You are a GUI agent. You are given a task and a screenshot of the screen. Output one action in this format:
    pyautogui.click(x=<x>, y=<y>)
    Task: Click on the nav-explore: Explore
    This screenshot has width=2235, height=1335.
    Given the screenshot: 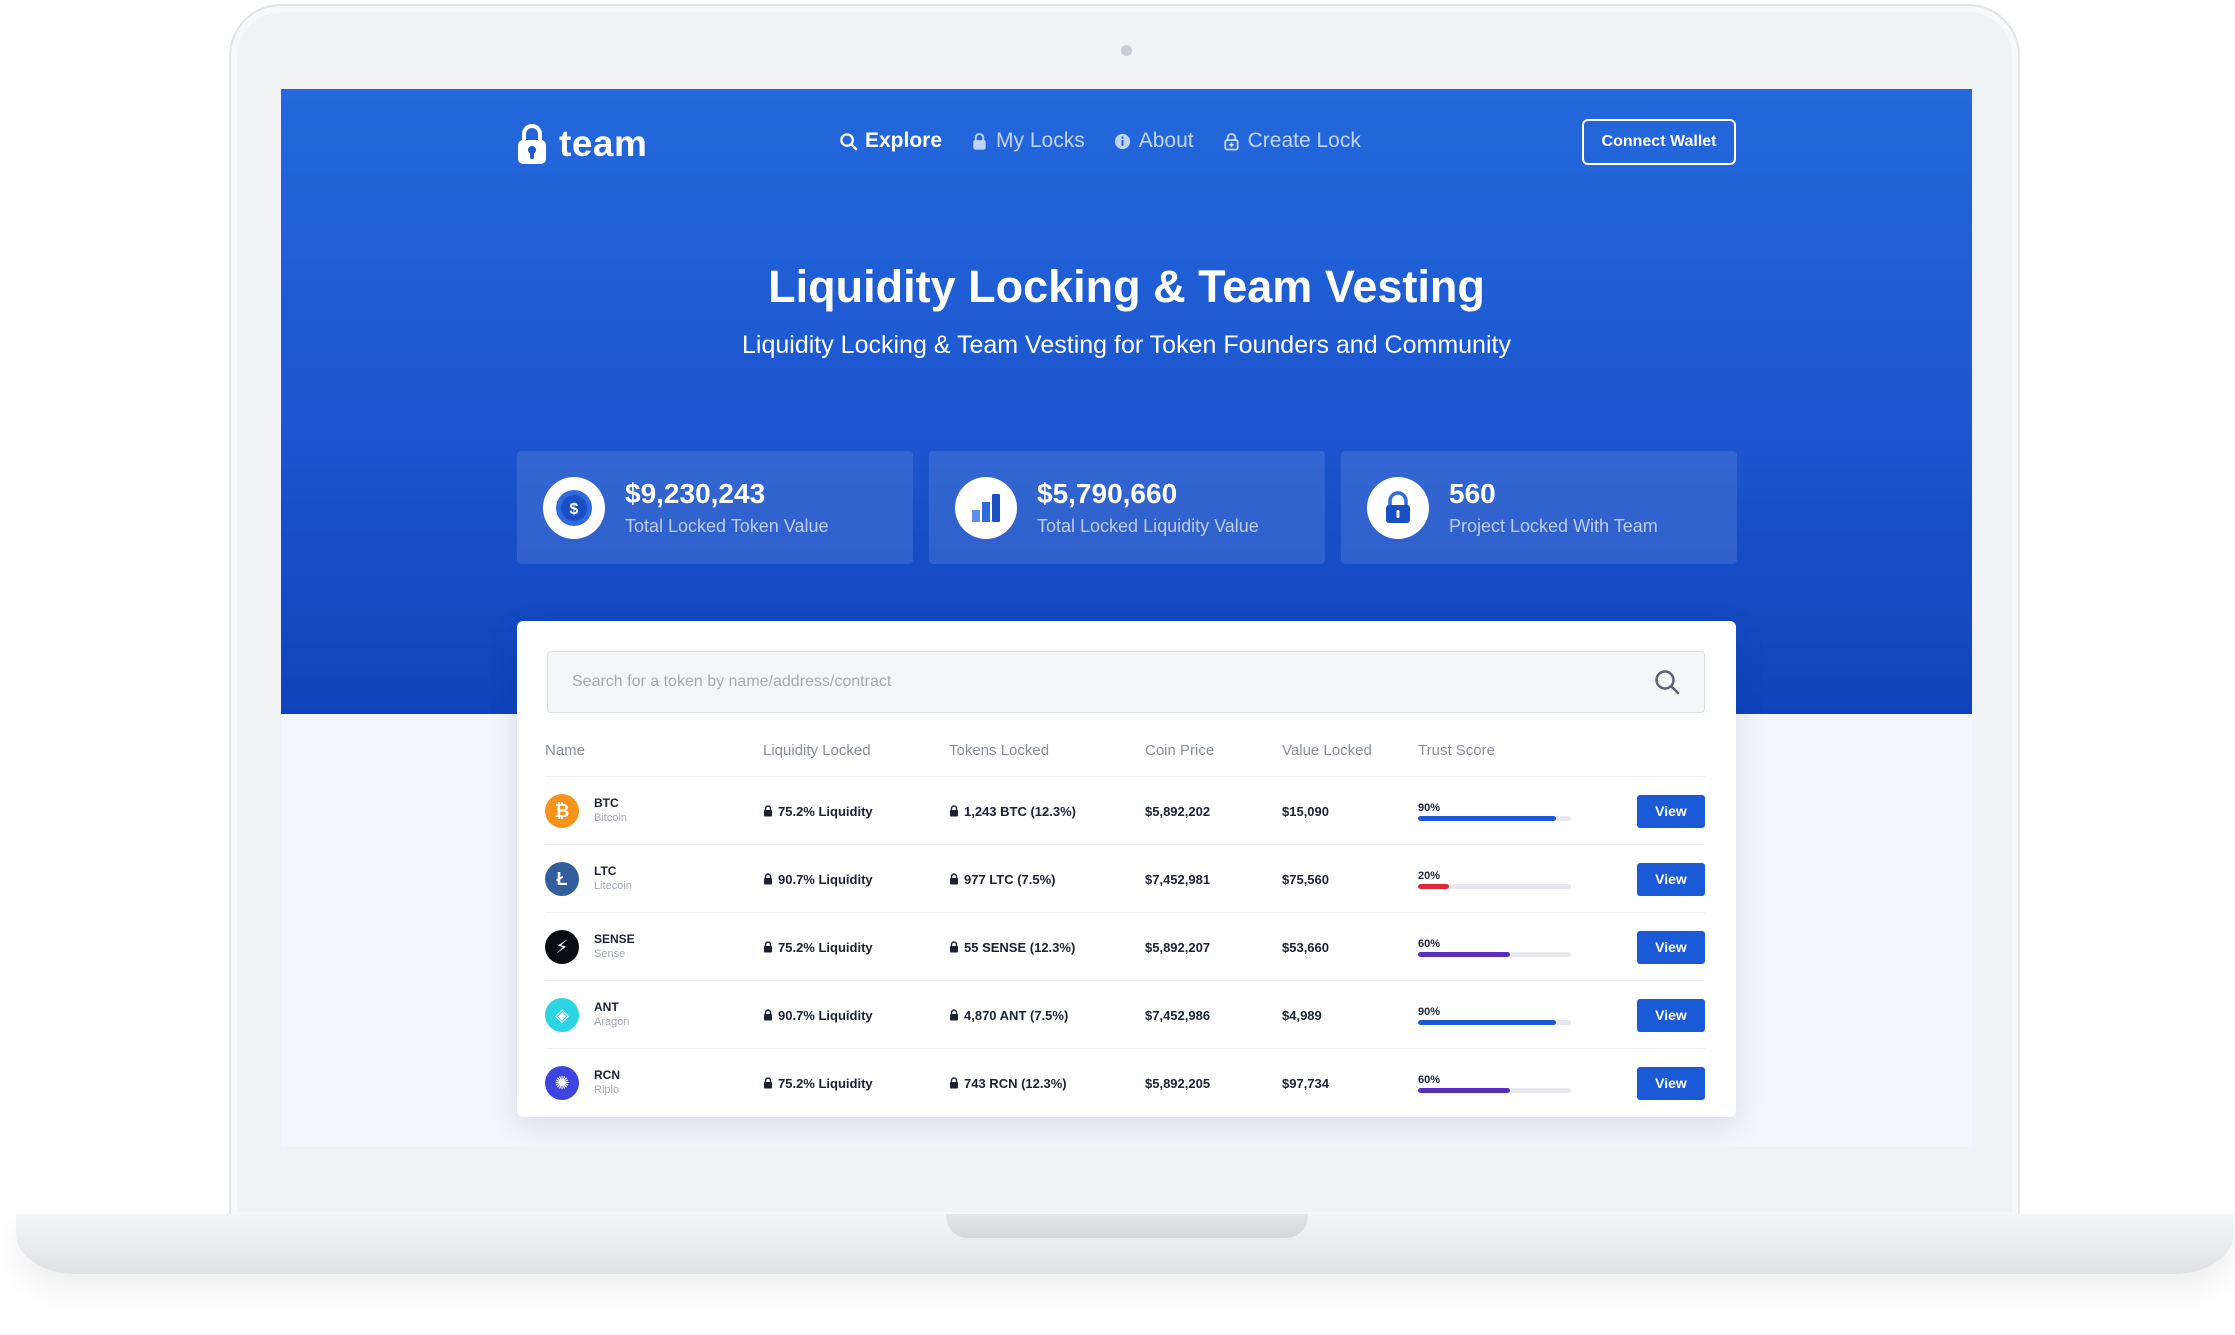 What is the action you would take?
    pyautogui.click(x=890, y=141)
    